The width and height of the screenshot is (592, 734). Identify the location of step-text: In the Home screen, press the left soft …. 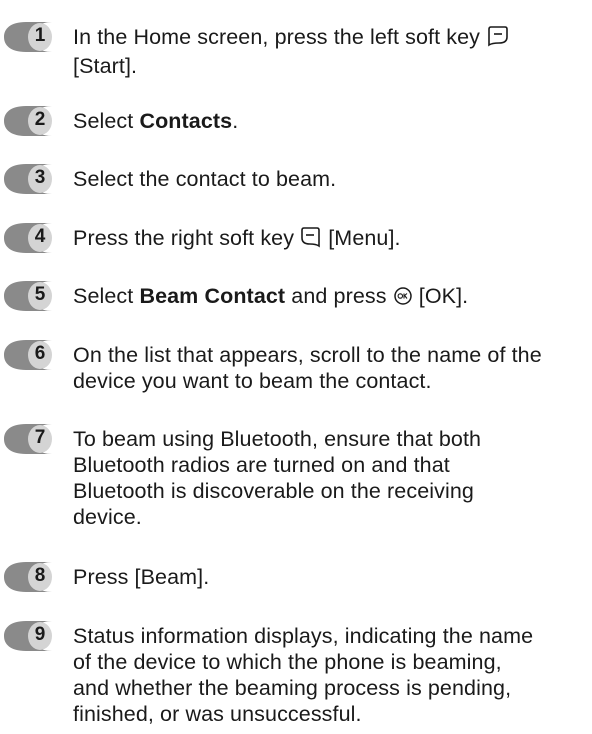
(323, 51).